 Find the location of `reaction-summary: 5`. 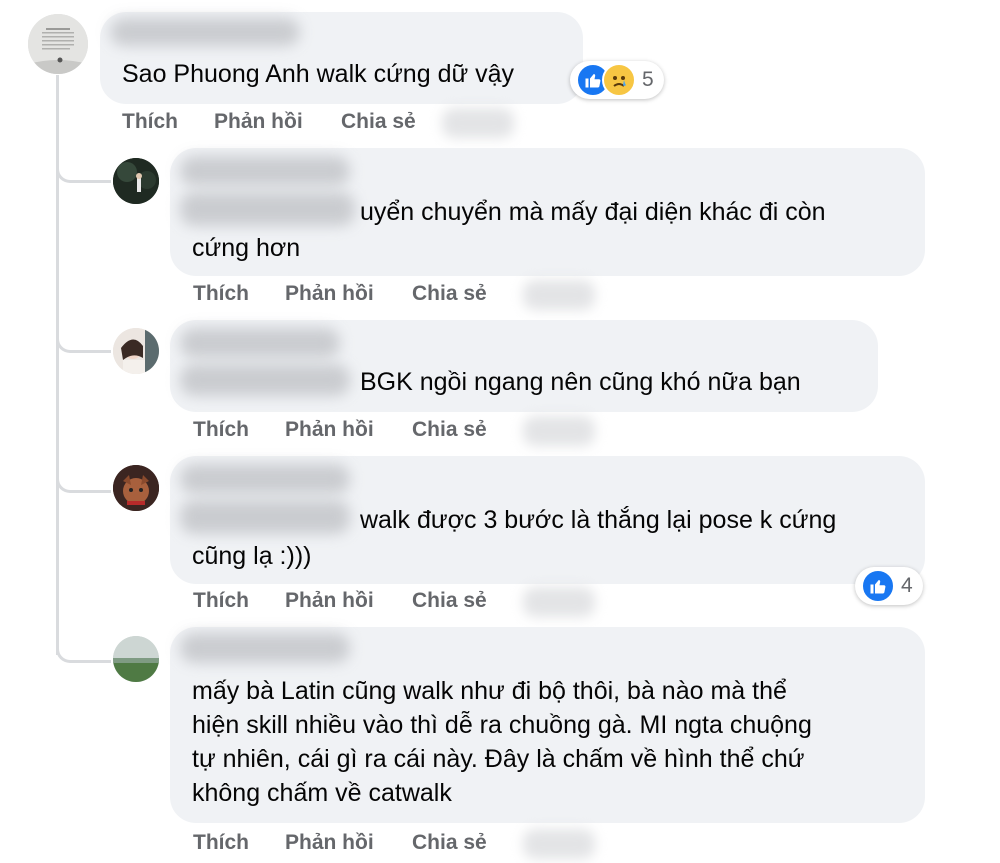

reaction-summary: 5 is located at coordinates (617, 80).